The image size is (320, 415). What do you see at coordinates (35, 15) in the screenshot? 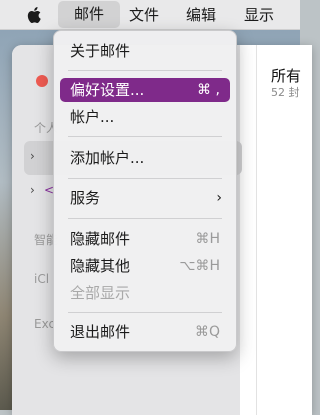
I see `apple-logo-icon` at bounding box center [35, 15].